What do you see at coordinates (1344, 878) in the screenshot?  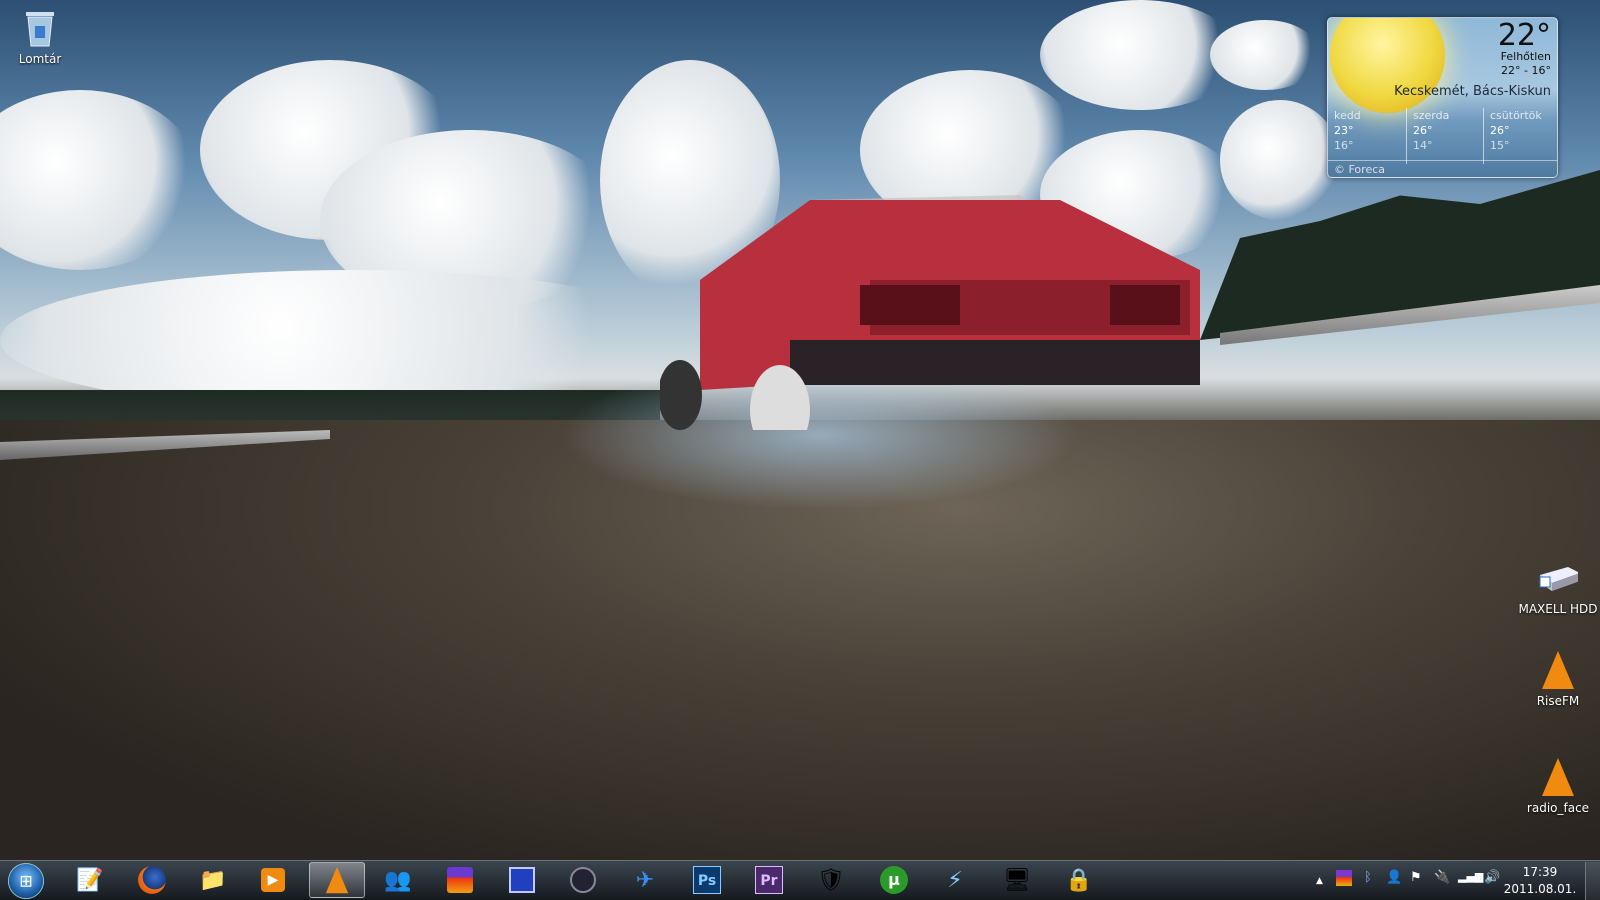 I see `winamp-tray-icon` at bounding box center [1344, 878].